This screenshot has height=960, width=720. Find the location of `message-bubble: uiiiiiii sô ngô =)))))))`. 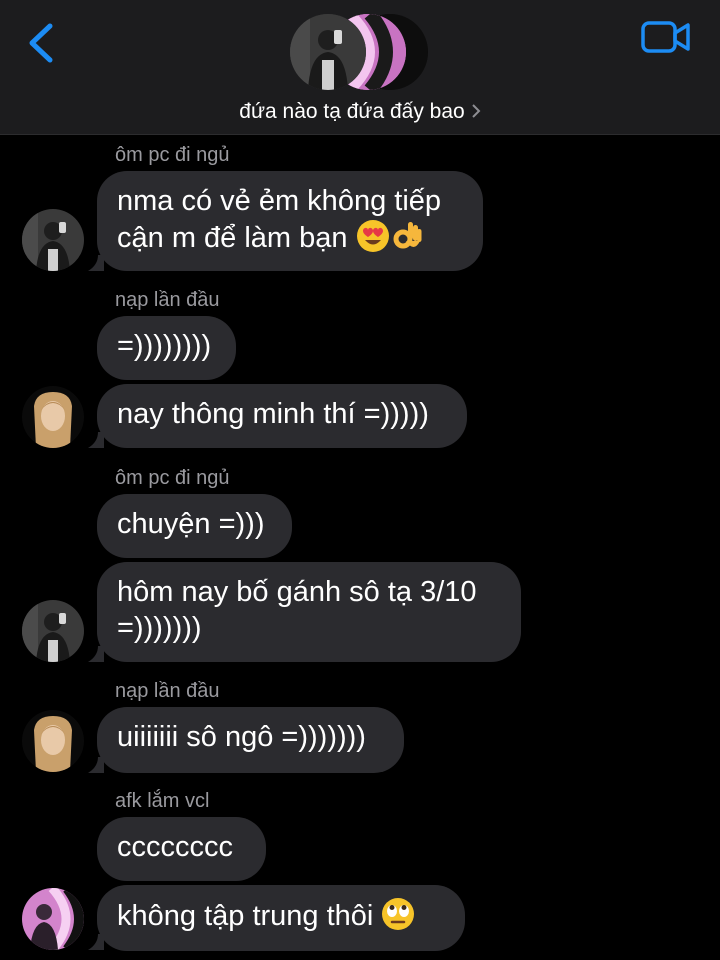

message-bubble: uiiiiiii sô ngô =))))))) is located at coordinates (250, 740).